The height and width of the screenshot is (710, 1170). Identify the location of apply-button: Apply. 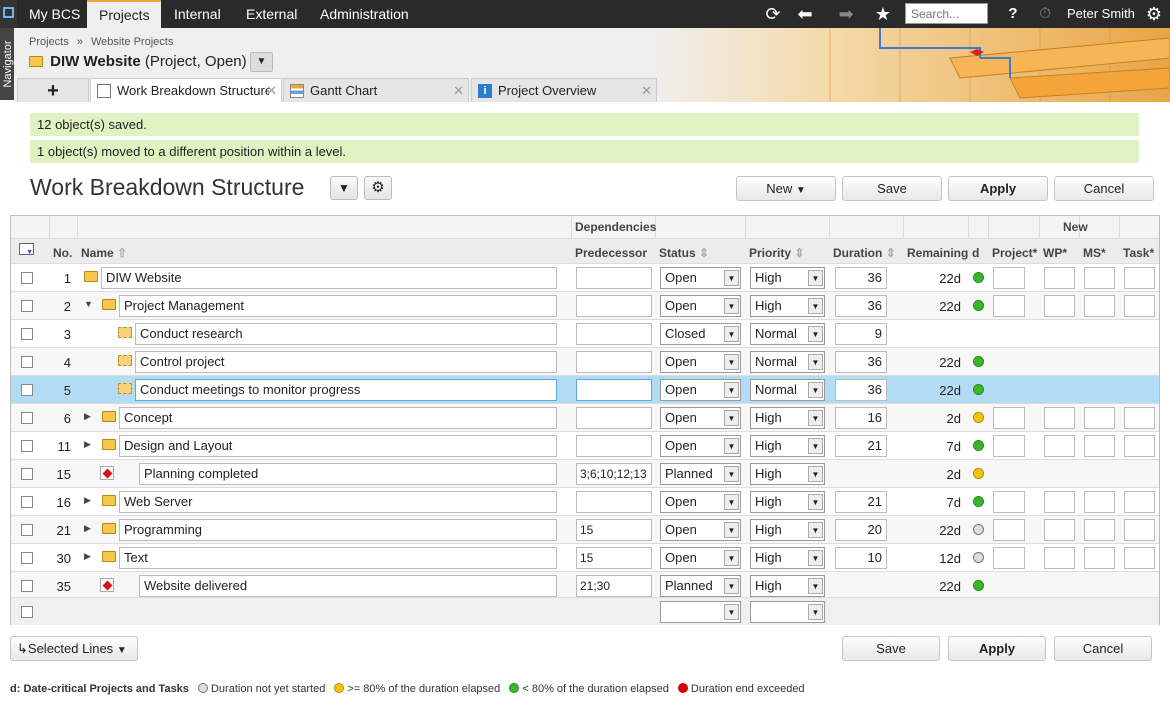
(998, 188).